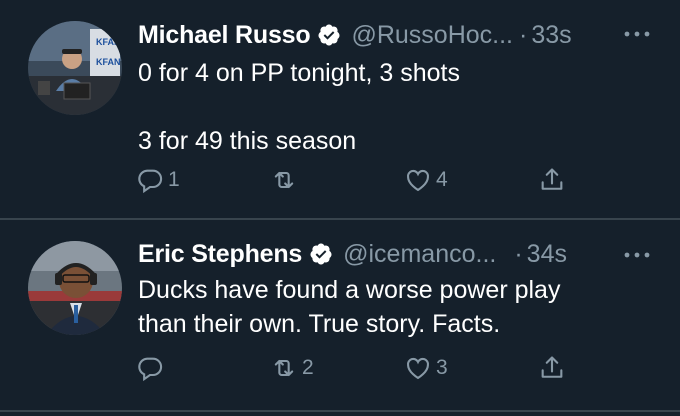  What do you see at coordinates (551, 35) in the screenshot?
I see `timestamp: 33s` at bounding box center [551, 35].